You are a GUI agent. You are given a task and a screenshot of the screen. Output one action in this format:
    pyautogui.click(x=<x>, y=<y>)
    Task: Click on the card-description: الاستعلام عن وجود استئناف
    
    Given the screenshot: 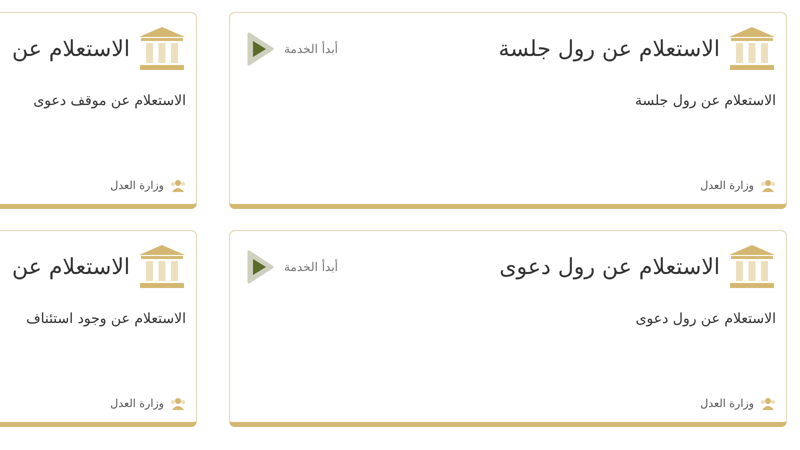 What is the action you would take?
    pyautogui.click(x=105, y=319)
    